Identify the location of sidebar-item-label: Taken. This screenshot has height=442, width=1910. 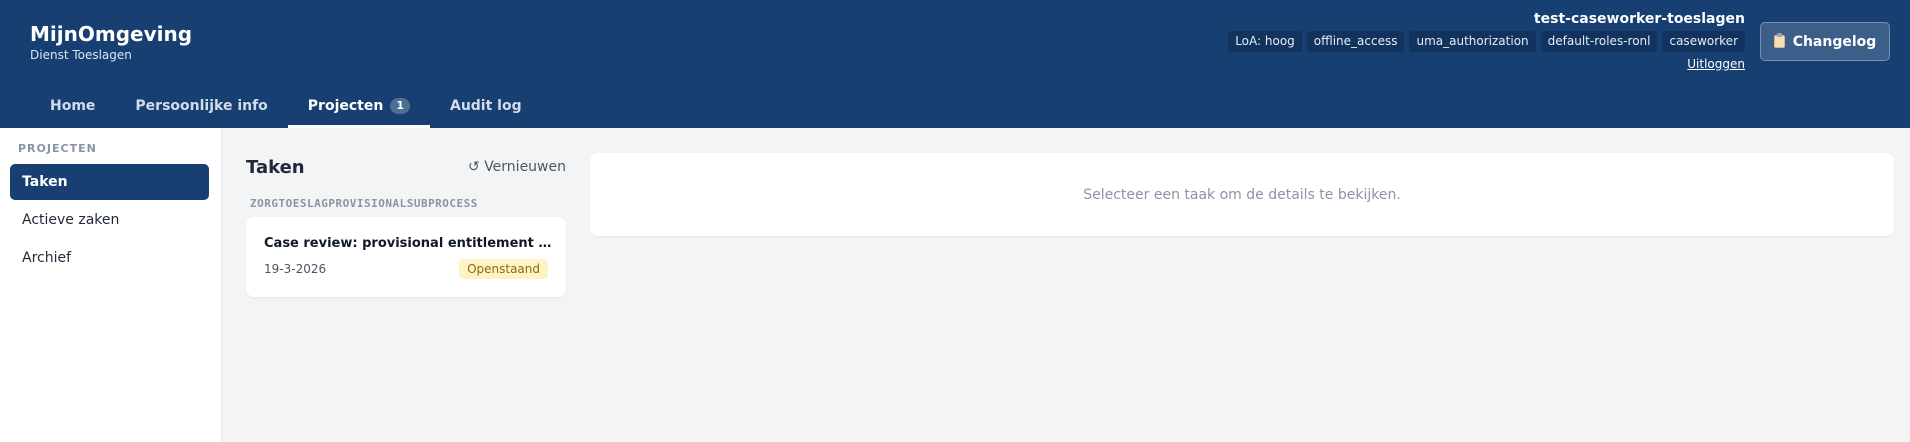
(45, 182).